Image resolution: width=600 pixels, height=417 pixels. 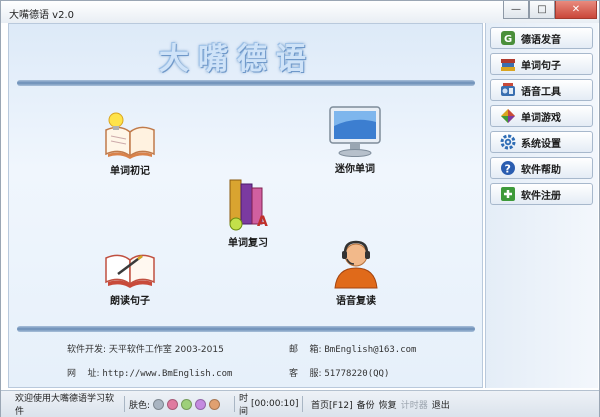 What do you see at coordinates (87, 350) in the screenshot?
I see `developer-label: 软件开发:` at bounding box center [87, 350].